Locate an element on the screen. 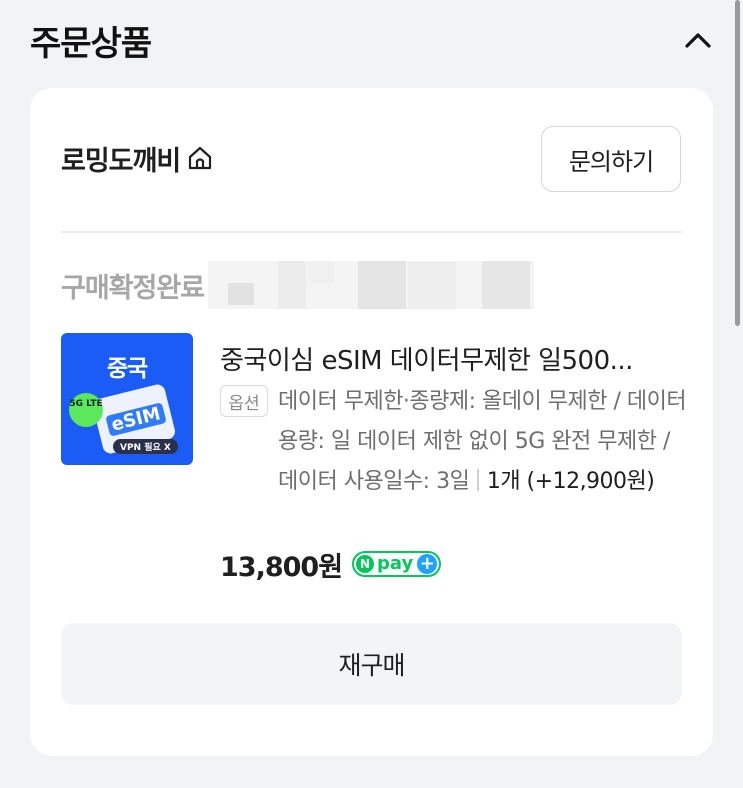 Image resolution: width=743 pixels, height=788 pixels. seller-row: 로밍도깨비 is located at coordinates (137, 158).